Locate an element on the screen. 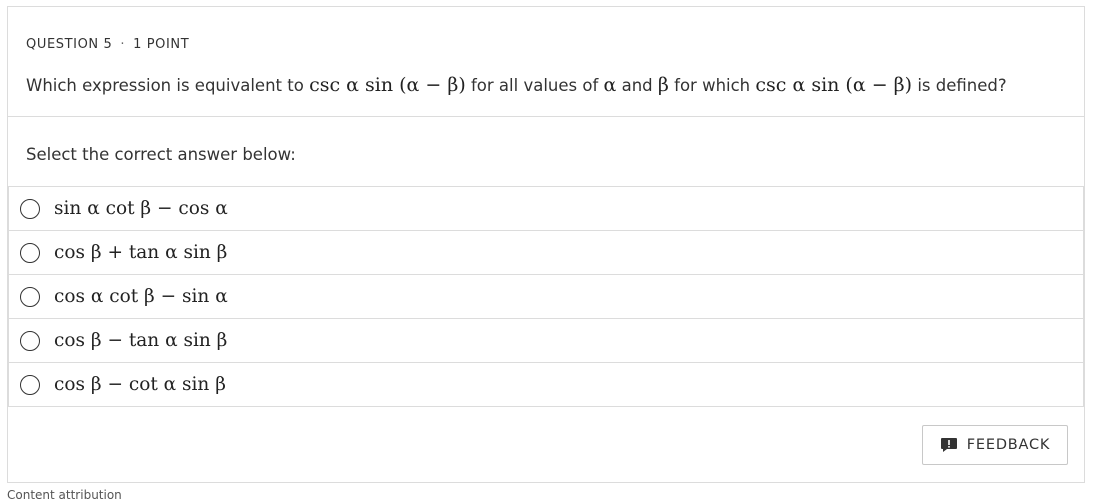 This screenshot has width=1100, height=502. answer-option-label: cos β + tan α sin β is located at coordinates (141, 252).